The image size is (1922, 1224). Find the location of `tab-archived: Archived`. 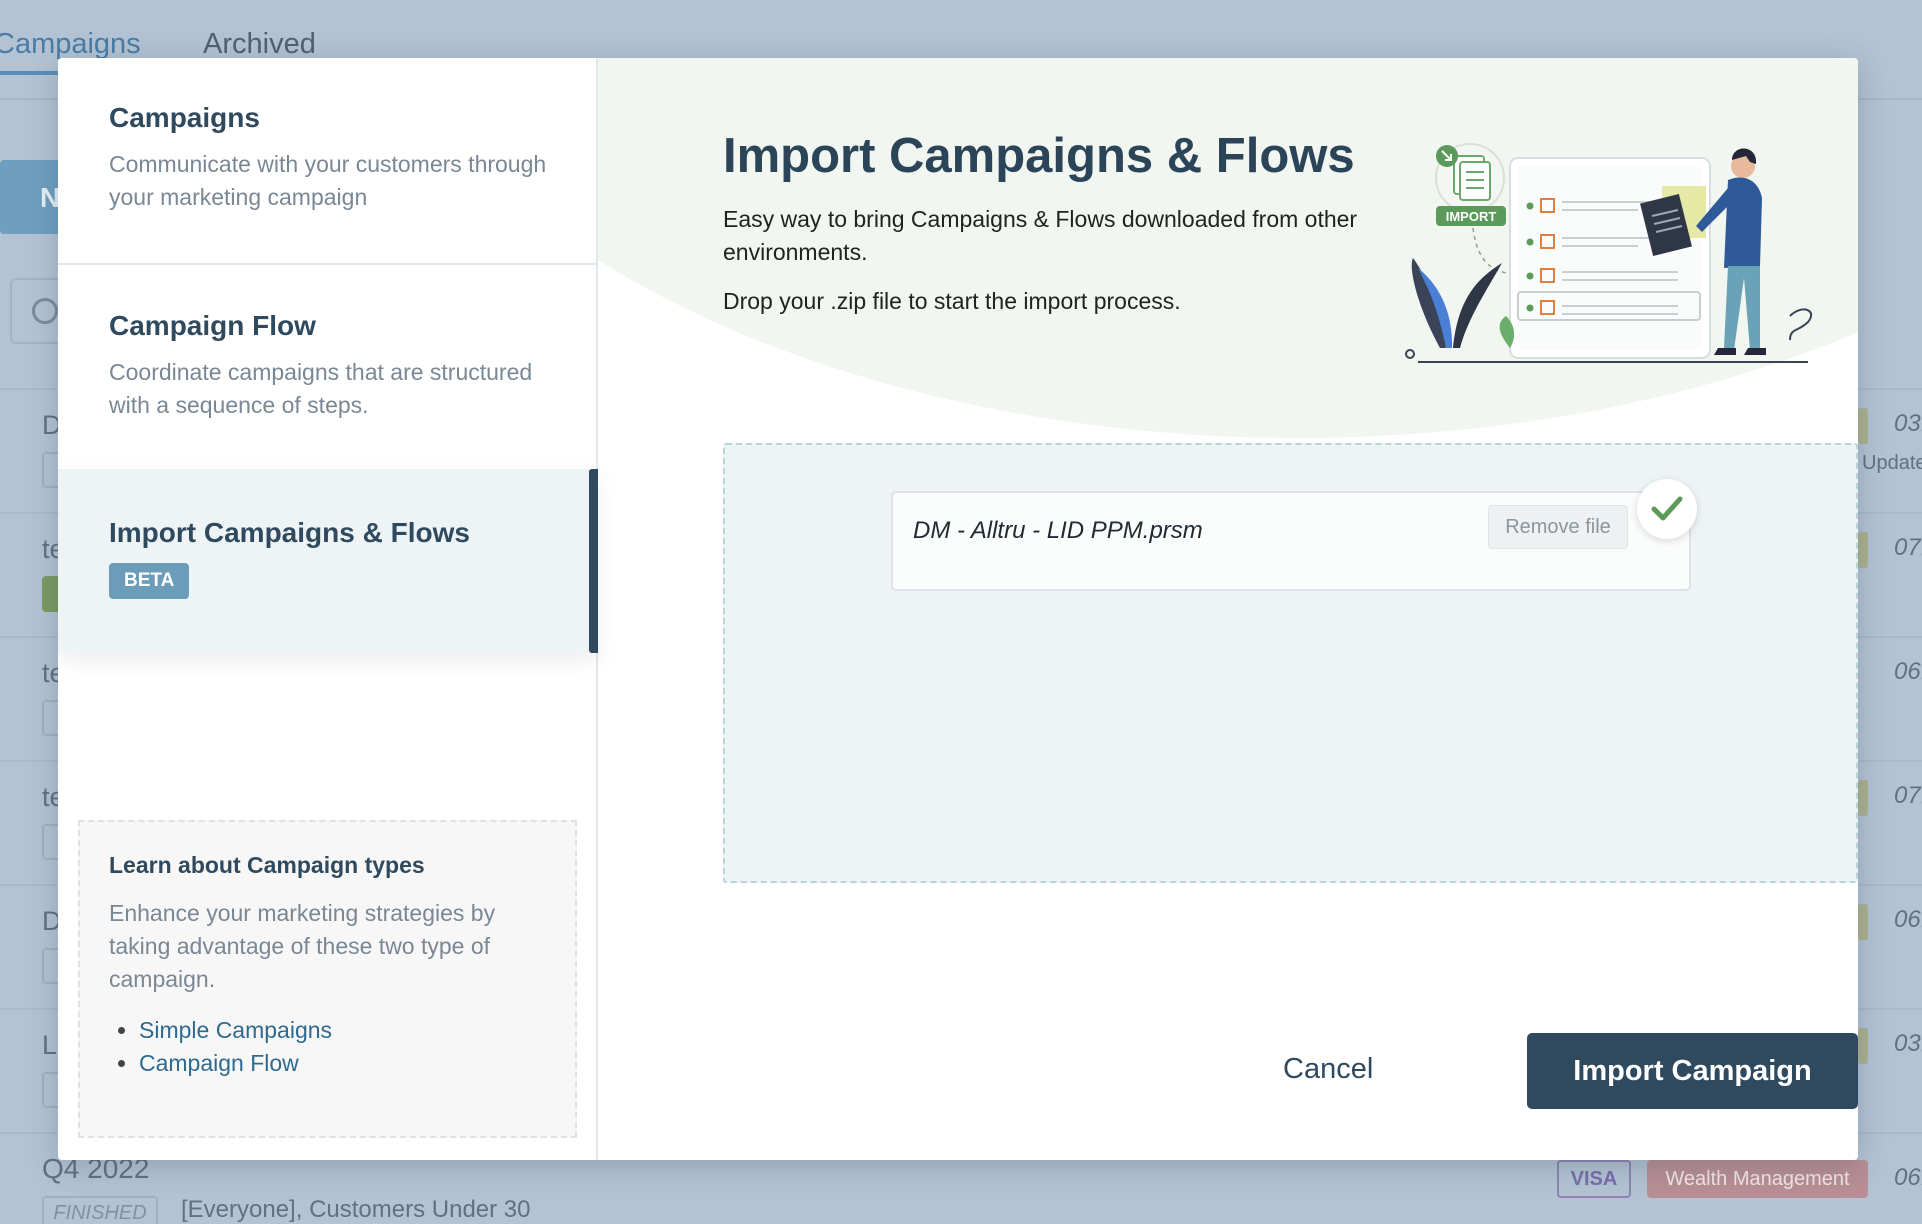

tab-archived: Archived is located at coordinates (259, 44).